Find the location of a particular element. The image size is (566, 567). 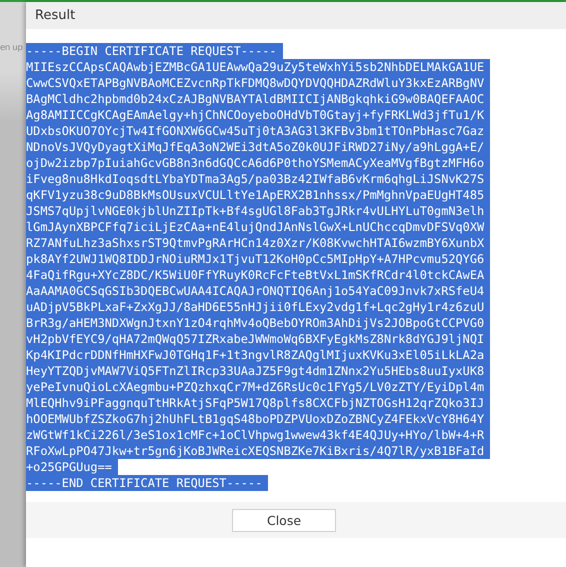

close-button: Close is located at coordinates (284, 520).